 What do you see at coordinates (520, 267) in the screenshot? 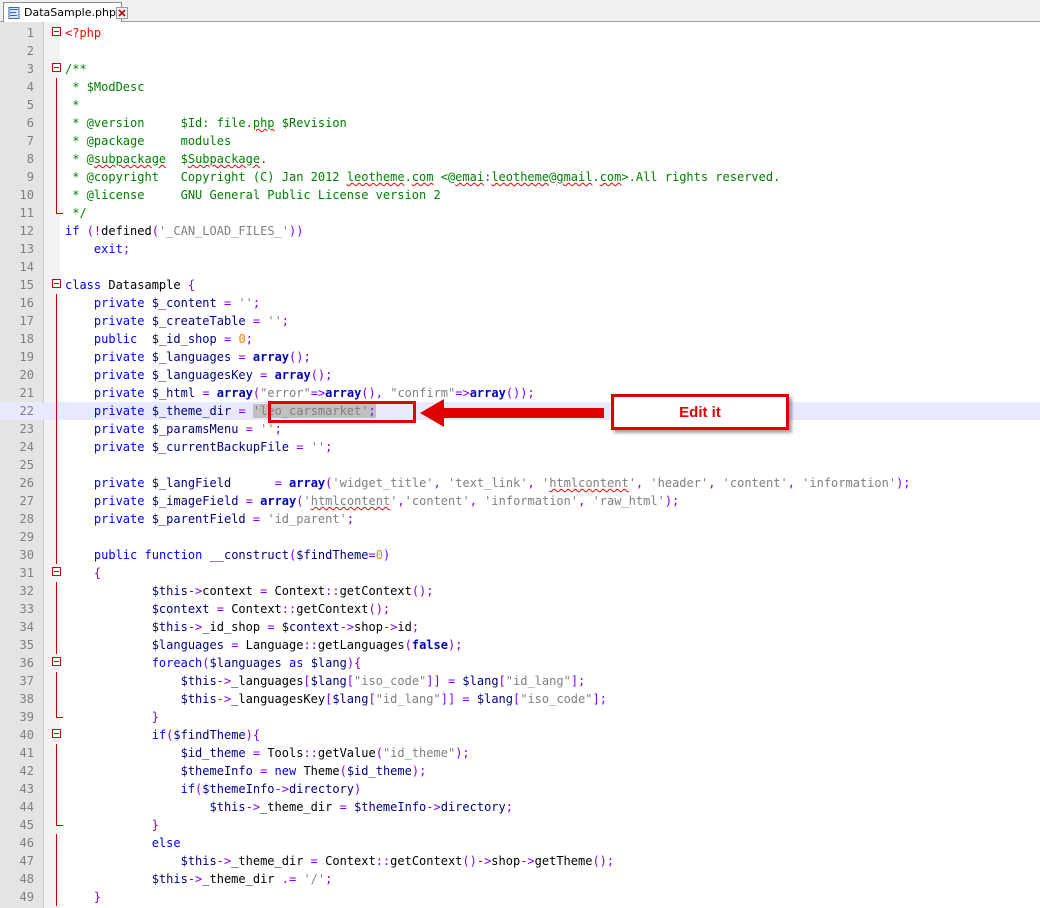
I see `code-line: 14` at bounding box center [520, 267].